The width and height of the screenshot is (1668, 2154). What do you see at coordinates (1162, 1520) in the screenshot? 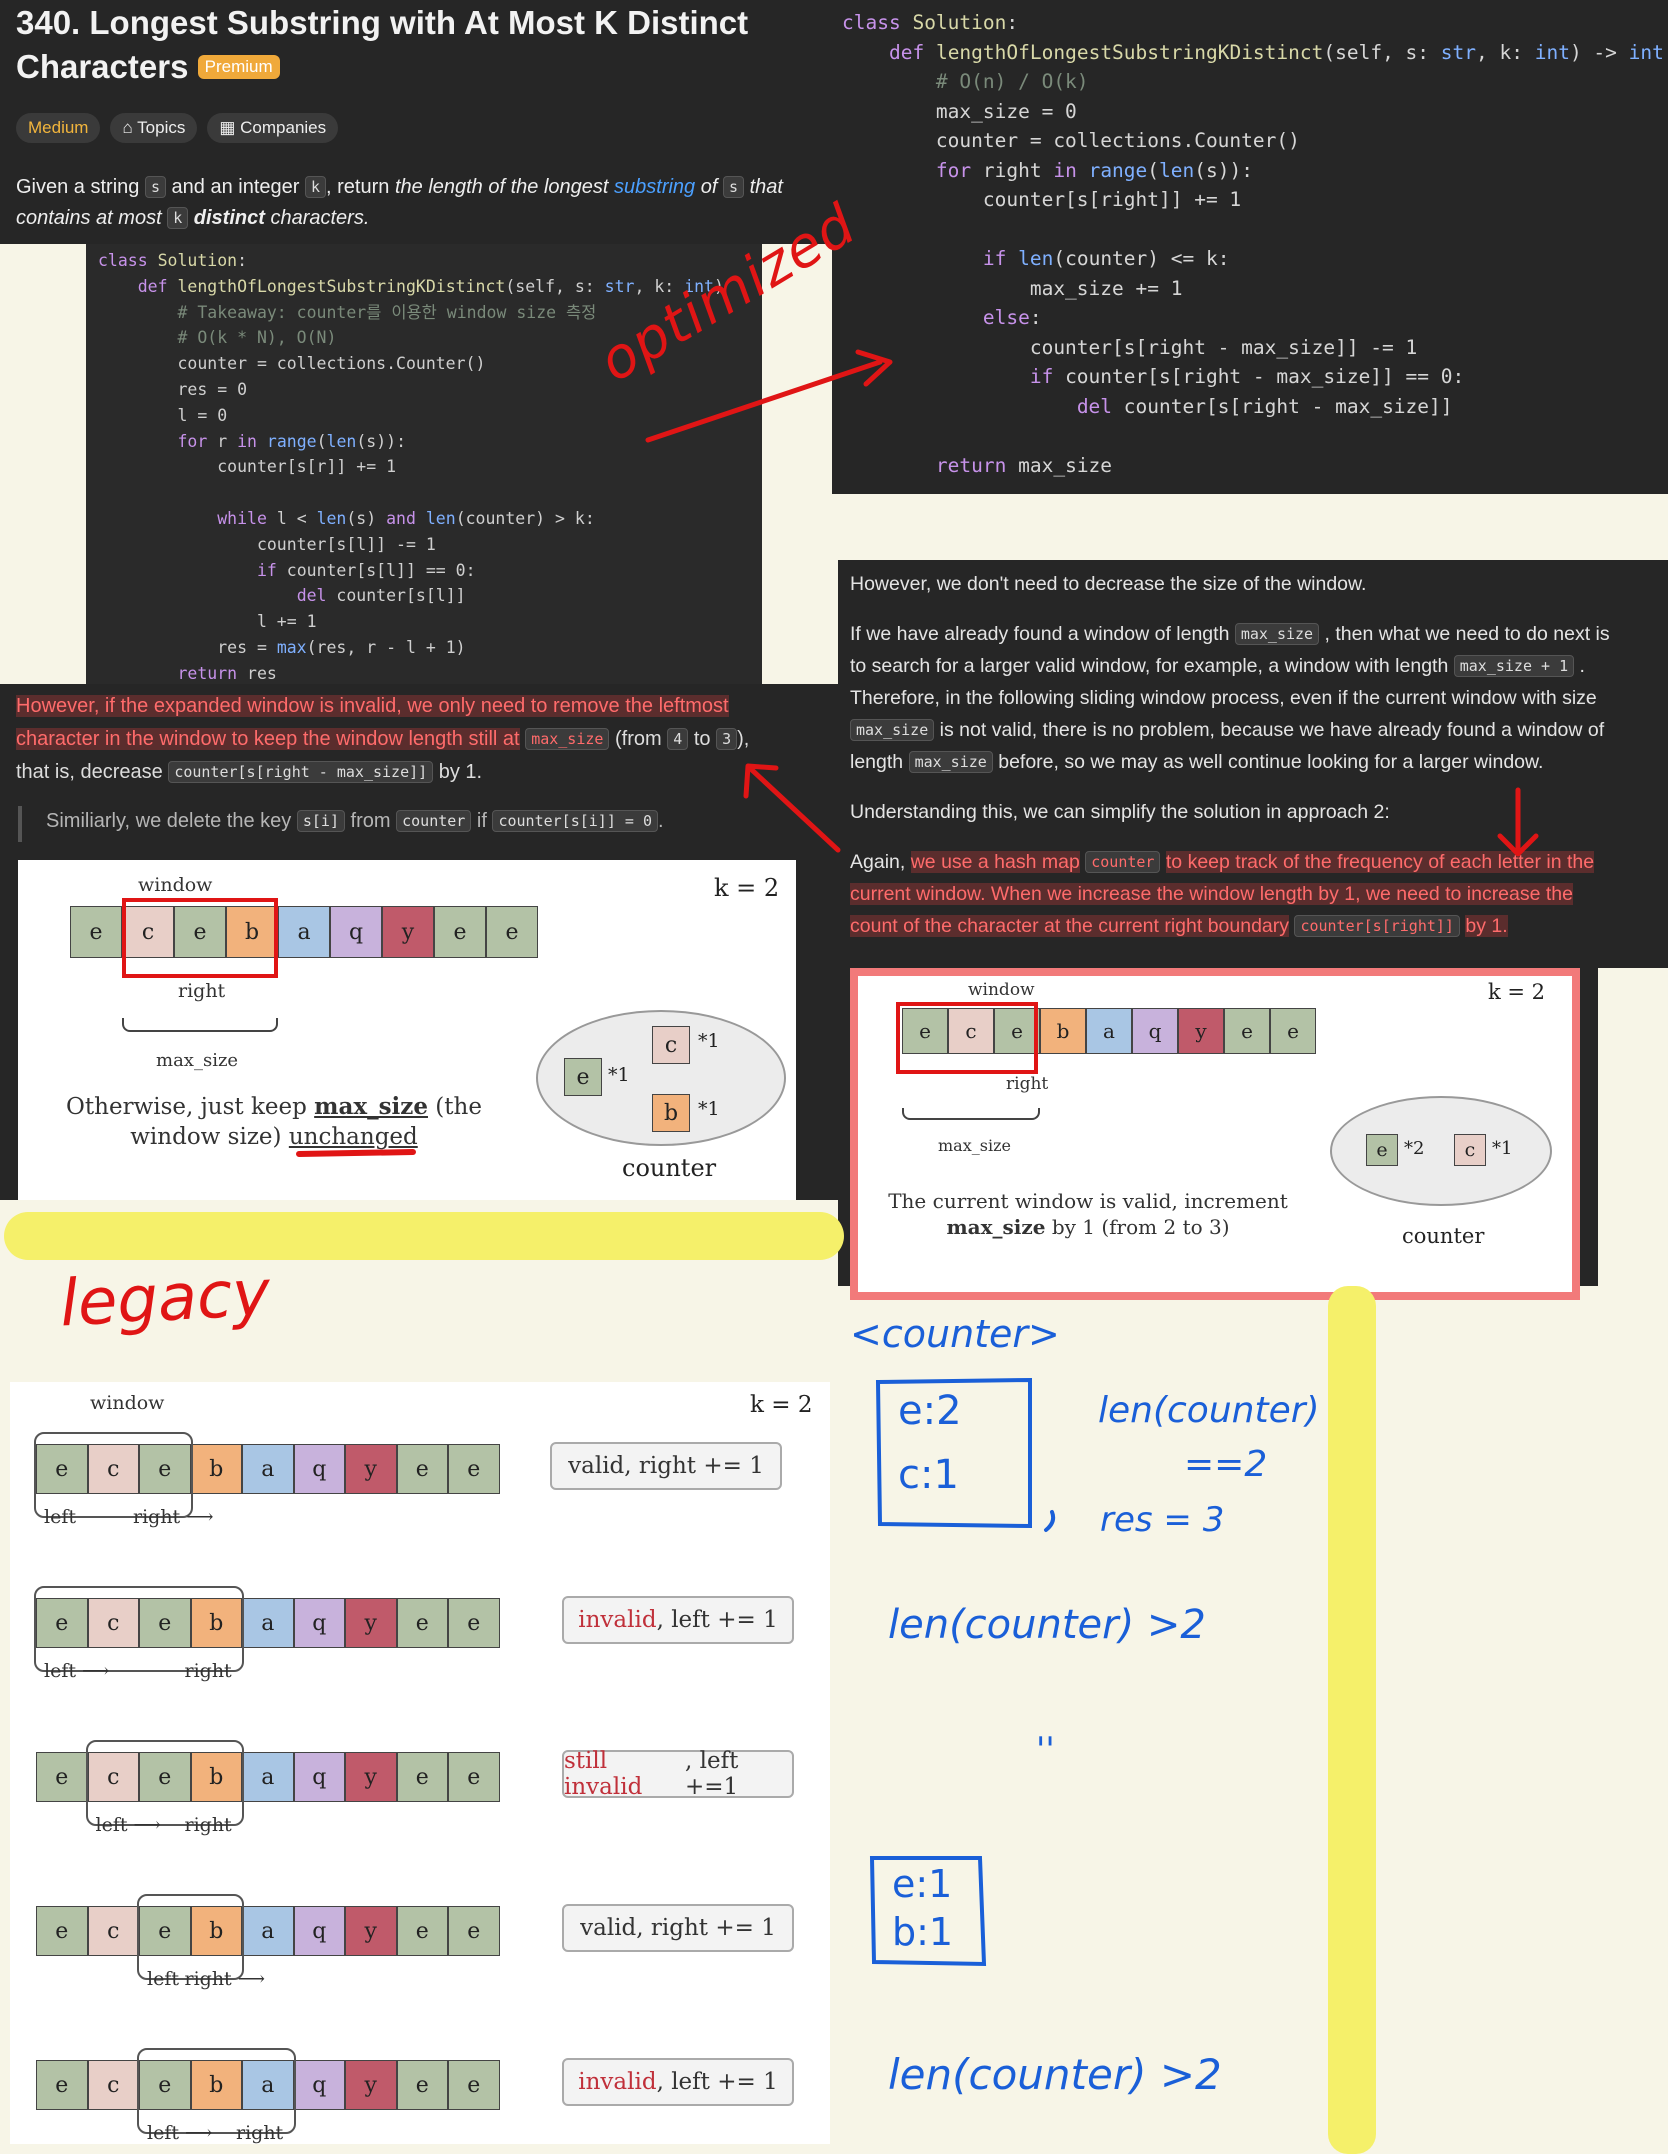
I see `res-note: res = 3` at bounding box center [1162, 1520].